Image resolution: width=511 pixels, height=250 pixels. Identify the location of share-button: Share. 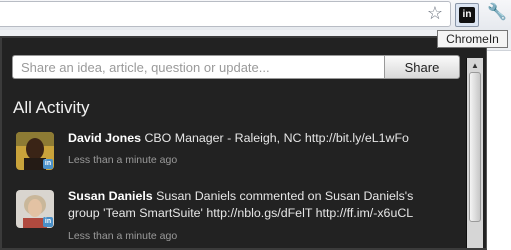
(422, 67).